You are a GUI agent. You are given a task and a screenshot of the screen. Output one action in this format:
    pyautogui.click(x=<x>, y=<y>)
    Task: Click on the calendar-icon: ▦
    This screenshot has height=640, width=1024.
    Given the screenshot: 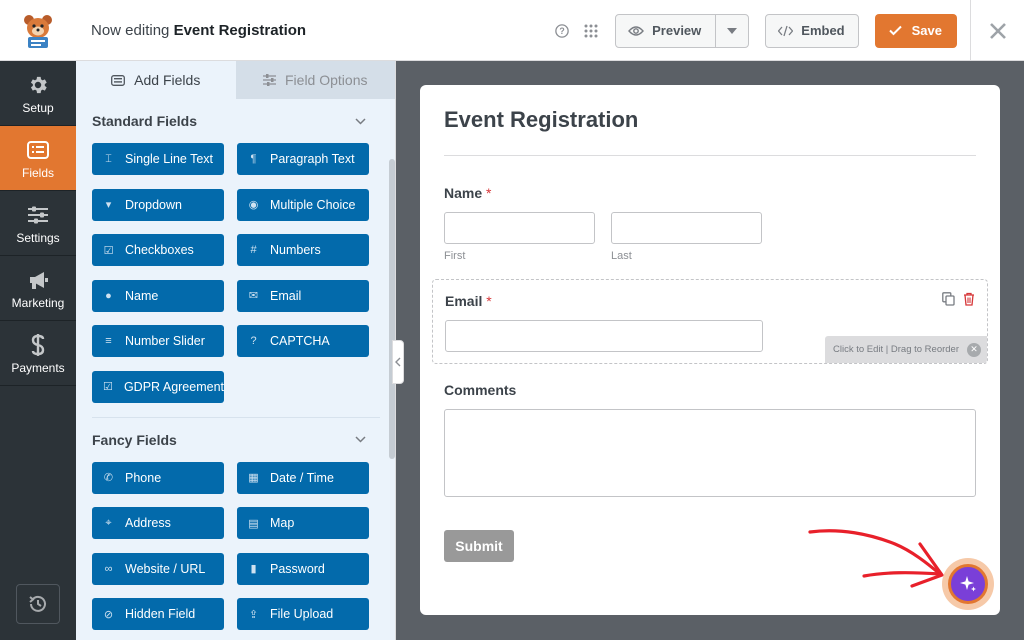 What is the action you would take?
    pyautogui.click(x=253, y=478)
    